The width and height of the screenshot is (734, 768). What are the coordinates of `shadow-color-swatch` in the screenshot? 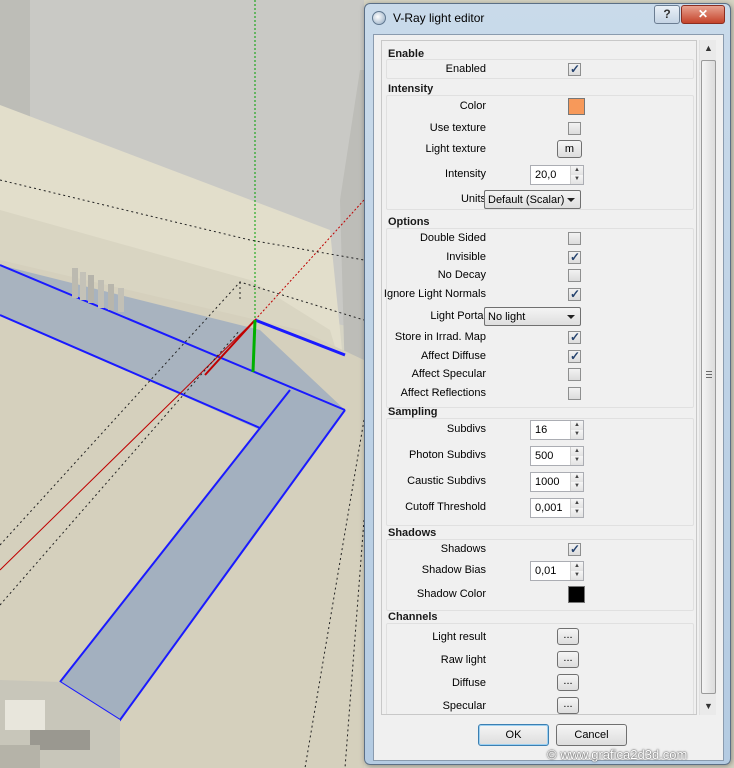 It's located at (576, 594).